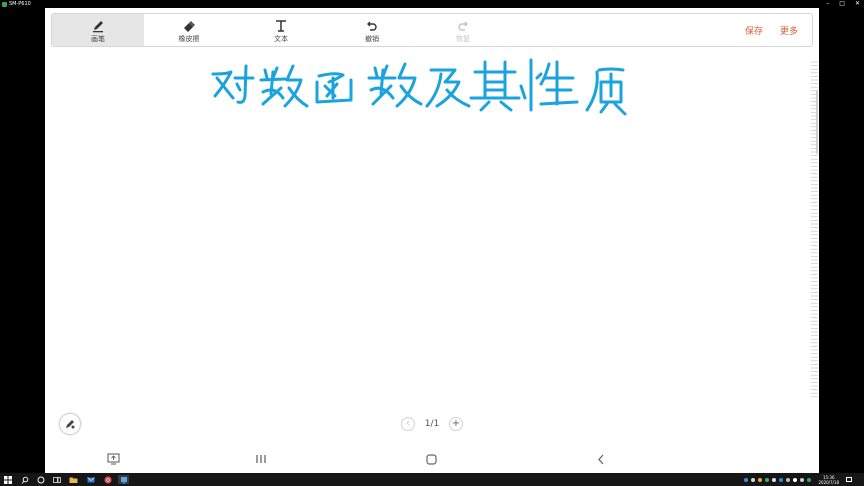  What do you see at coordinates (281, 38) in the screenshot?
I see `text-tool-label: 文本` at bounding box center [281, 38].